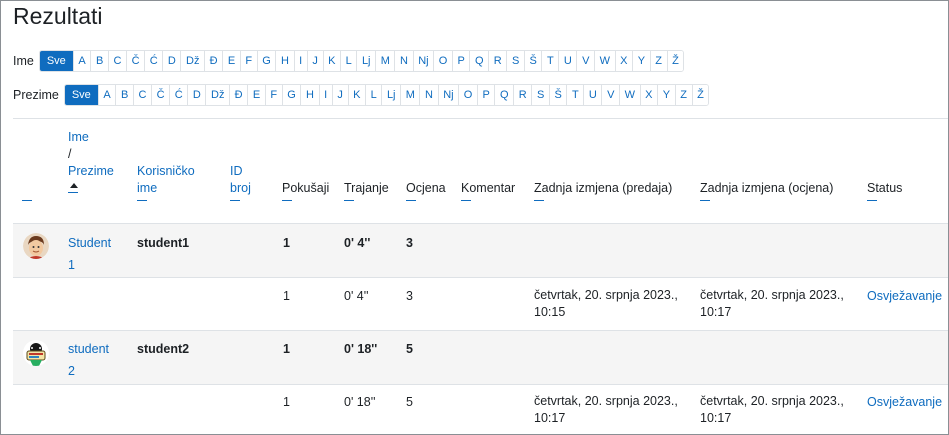  What do you see at coordinates (349, 61) in the screenshot?
I see `firstname-letter-16: L` at bounding box center [349, 61].